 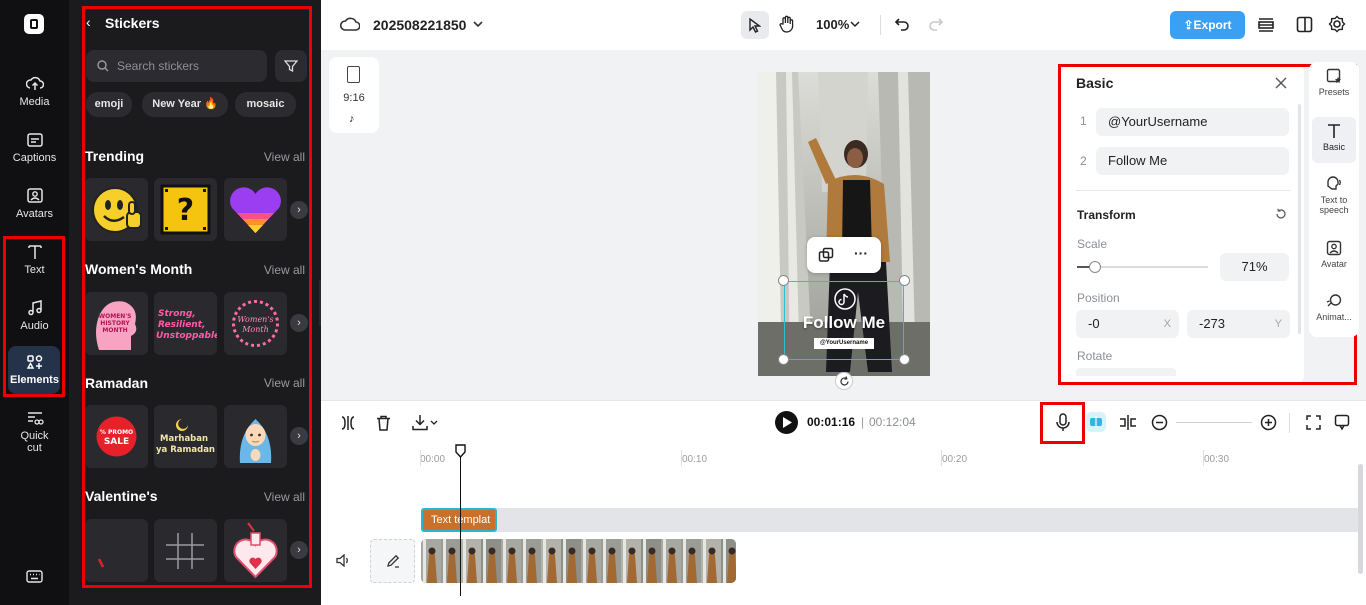 What do you see at coordinates (1281, 214) in the screenshot?
I see `reset-icon` at bounding box center [1281, 214].